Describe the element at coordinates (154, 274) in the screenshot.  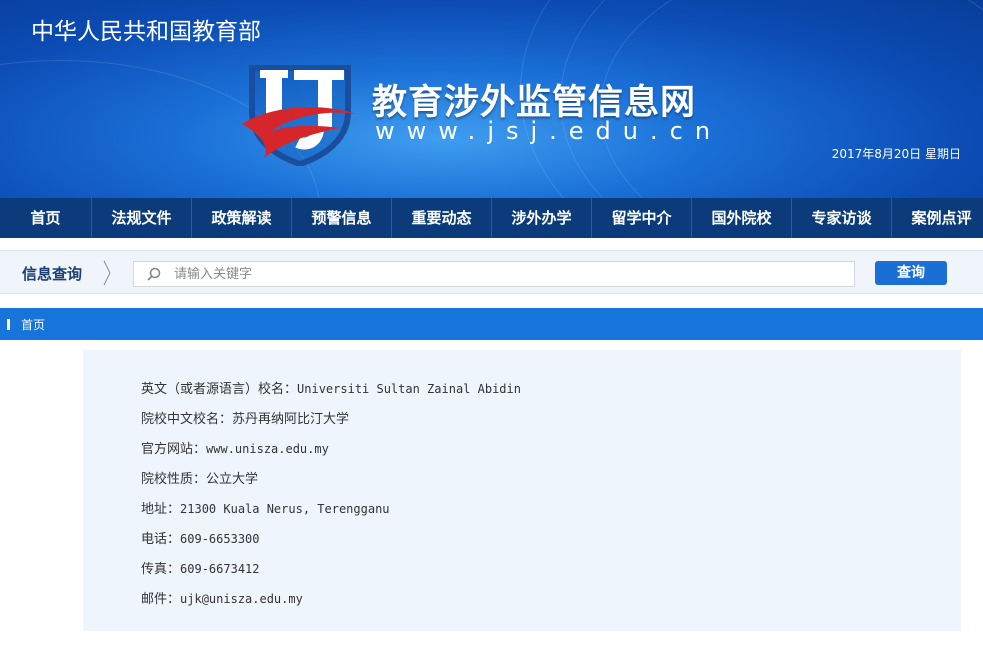
I see `search-icon` at that location.